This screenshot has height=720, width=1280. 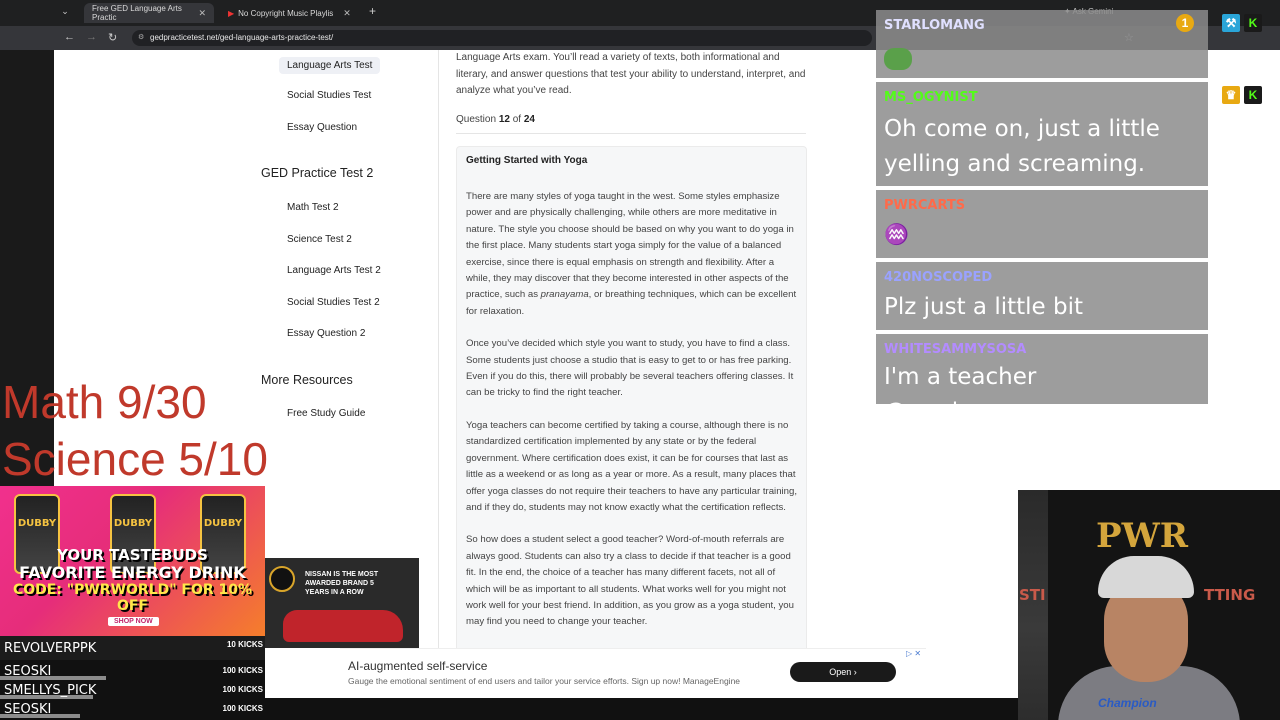 I want to click on sidebar-item-language-arts-test: Language Arts Test, so click(x=330, y=65).